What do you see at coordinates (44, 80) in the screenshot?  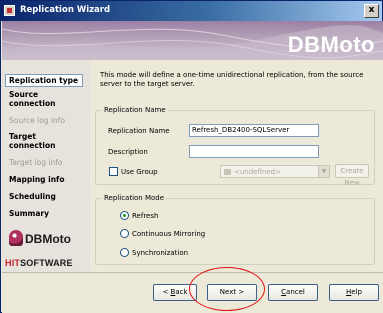 I see `step-replication-type: Replication type` at bounding box center [44, 80].